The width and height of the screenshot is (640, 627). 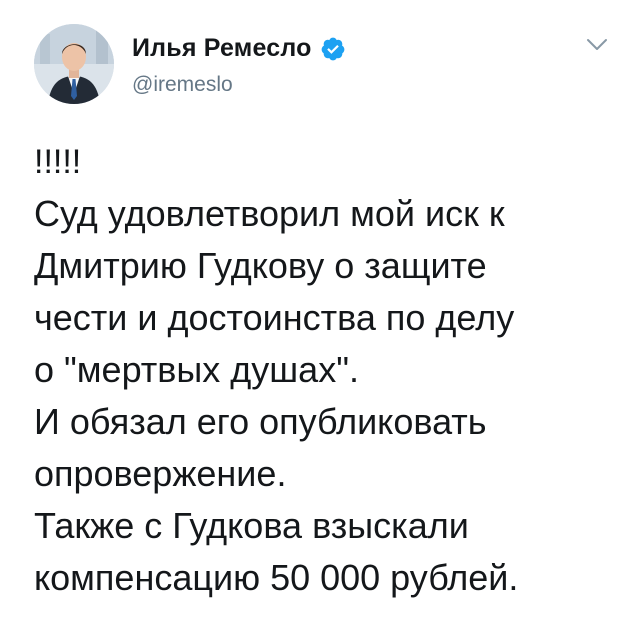 What do you see at coordinates (269, 213) in the screenshot?
I see `tweet-text-line: Суд удовлетворил мой иск к` at bounding box center [269, 213].